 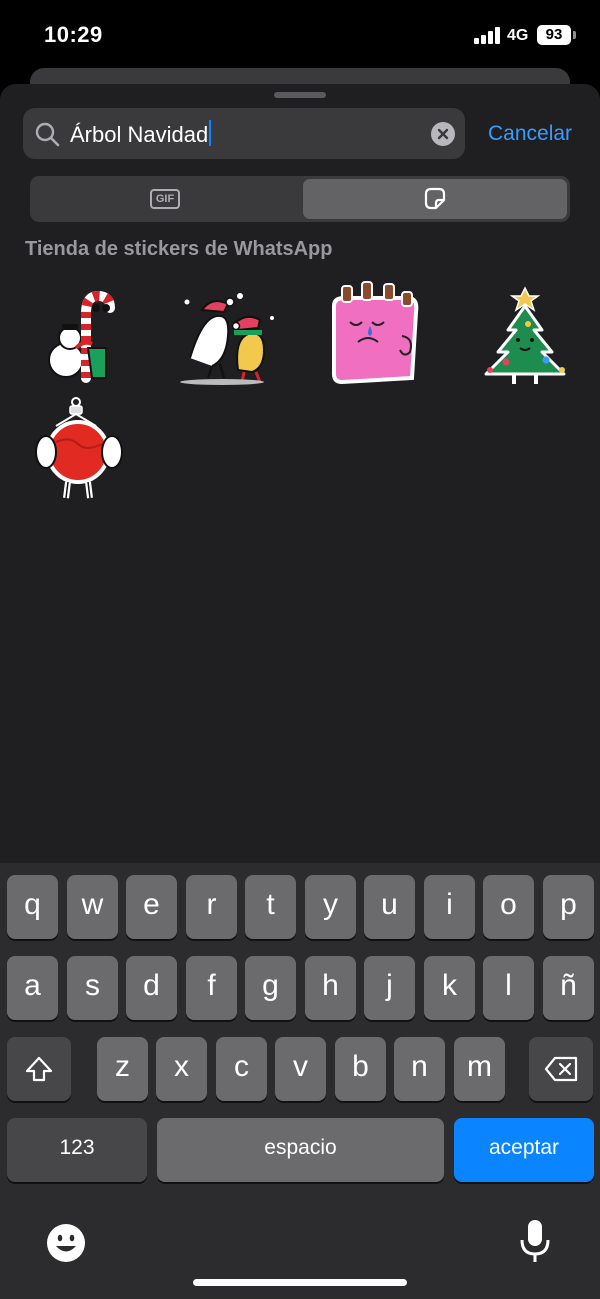 What do you see at coordinates (211, 907) in the screenshot?
I see `key-r: r` at bounding box center [211, 907].